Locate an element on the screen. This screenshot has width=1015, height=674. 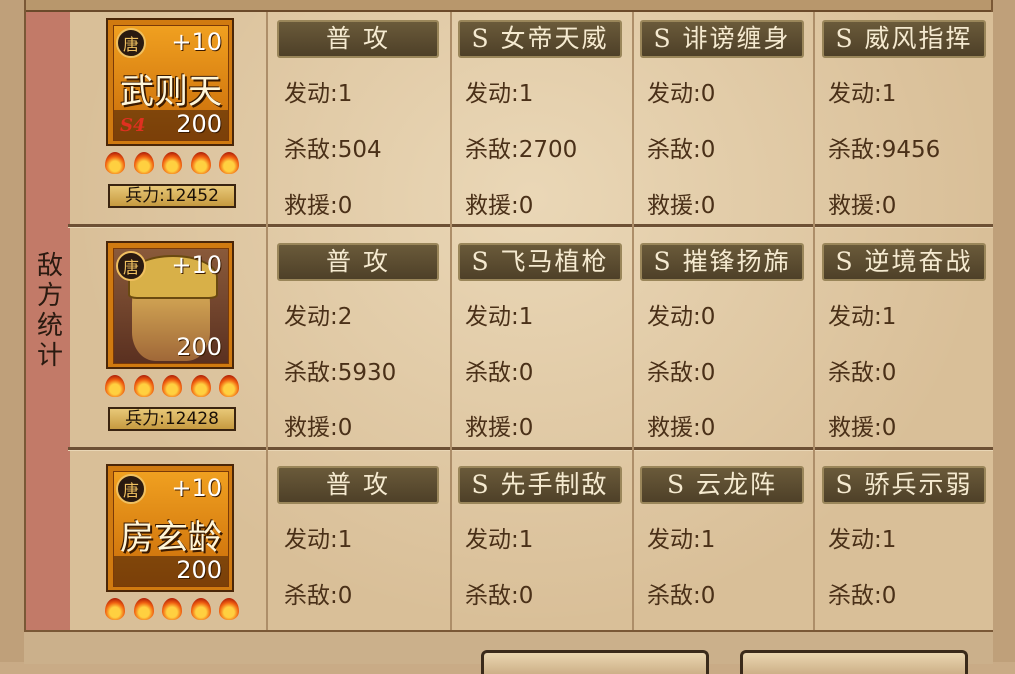
stat-trigger: 发动:2 is located at coordinates (318, 317).